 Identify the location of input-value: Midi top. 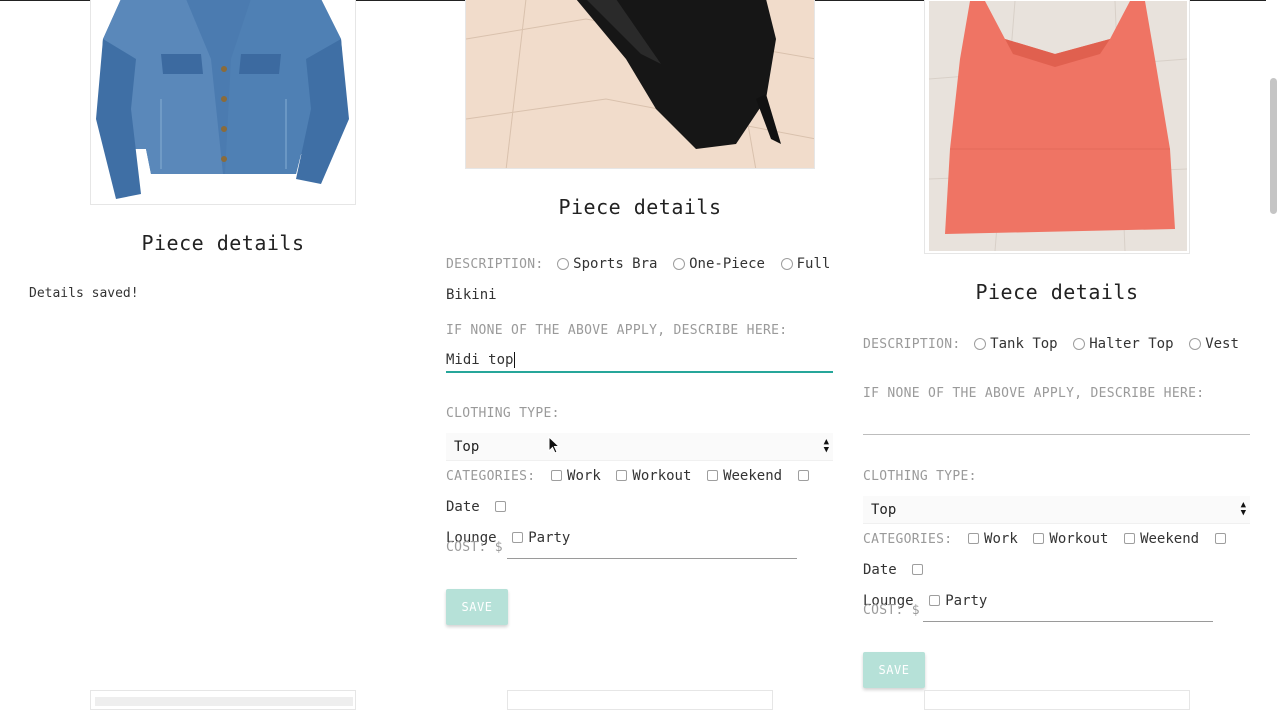
(480, 360).